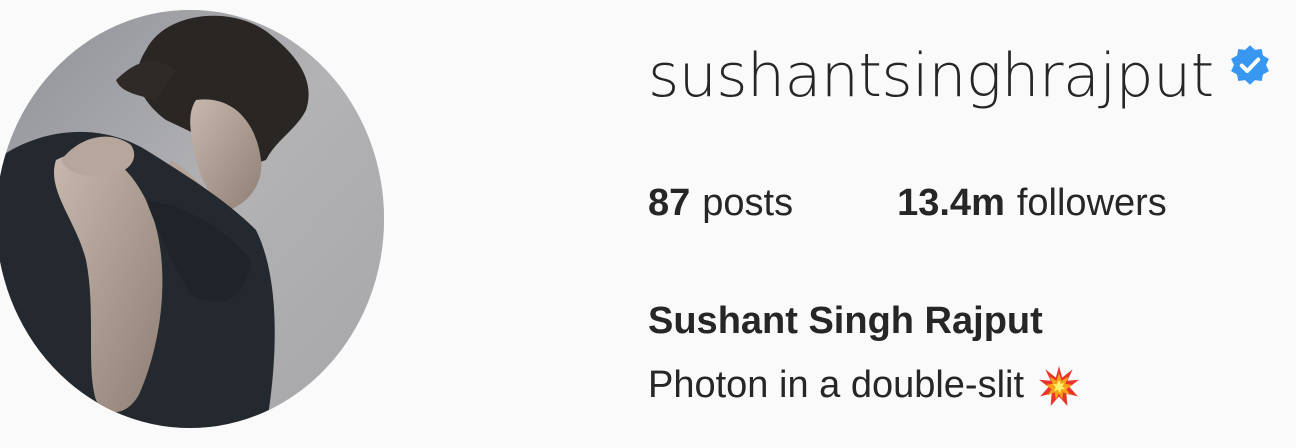  I want to click on posts-stat: 87 posts, so click(720, 203).